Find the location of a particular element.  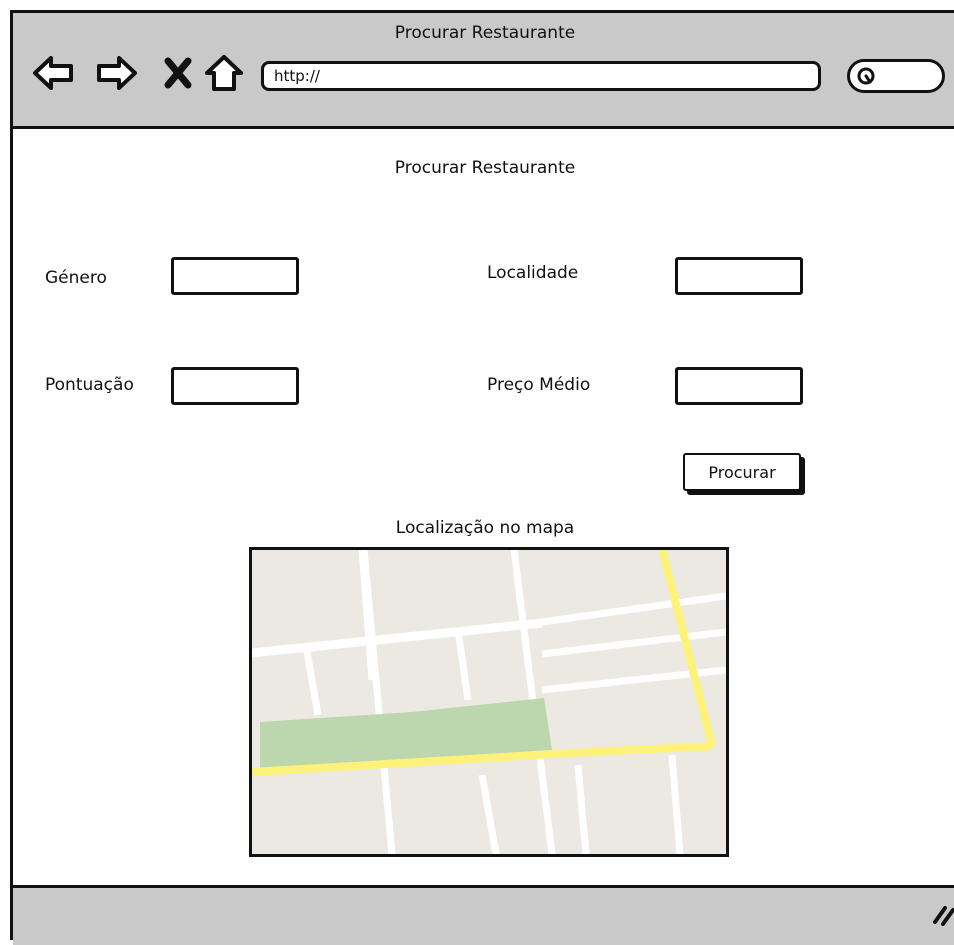

localidade-label: Localidade is located at coordinates (533, 273).